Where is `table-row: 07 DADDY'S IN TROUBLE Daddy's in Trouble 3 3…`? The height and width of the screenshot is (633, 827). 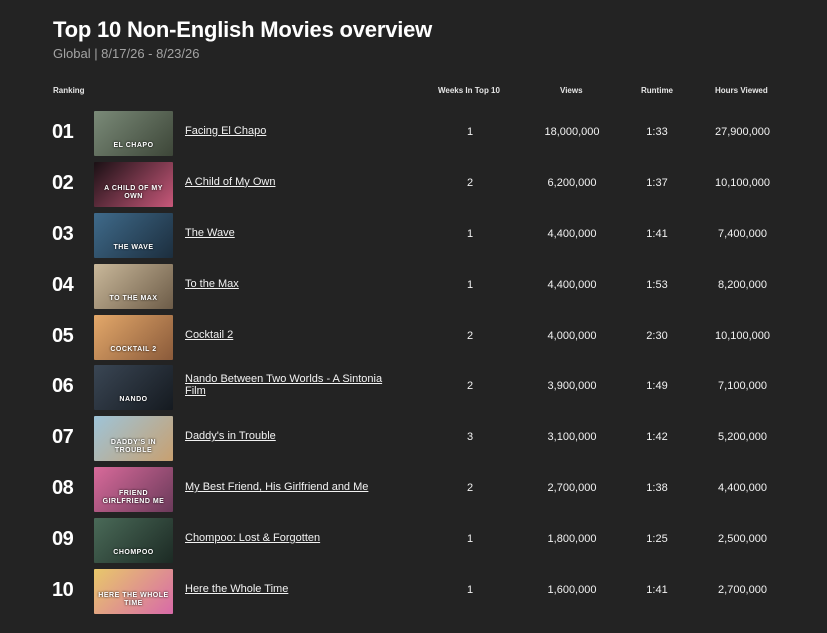 table-row: 07 DADDY'S IN TROUBLE Daddy's in Trouble 3 3… is located at coordinates (413, 438).